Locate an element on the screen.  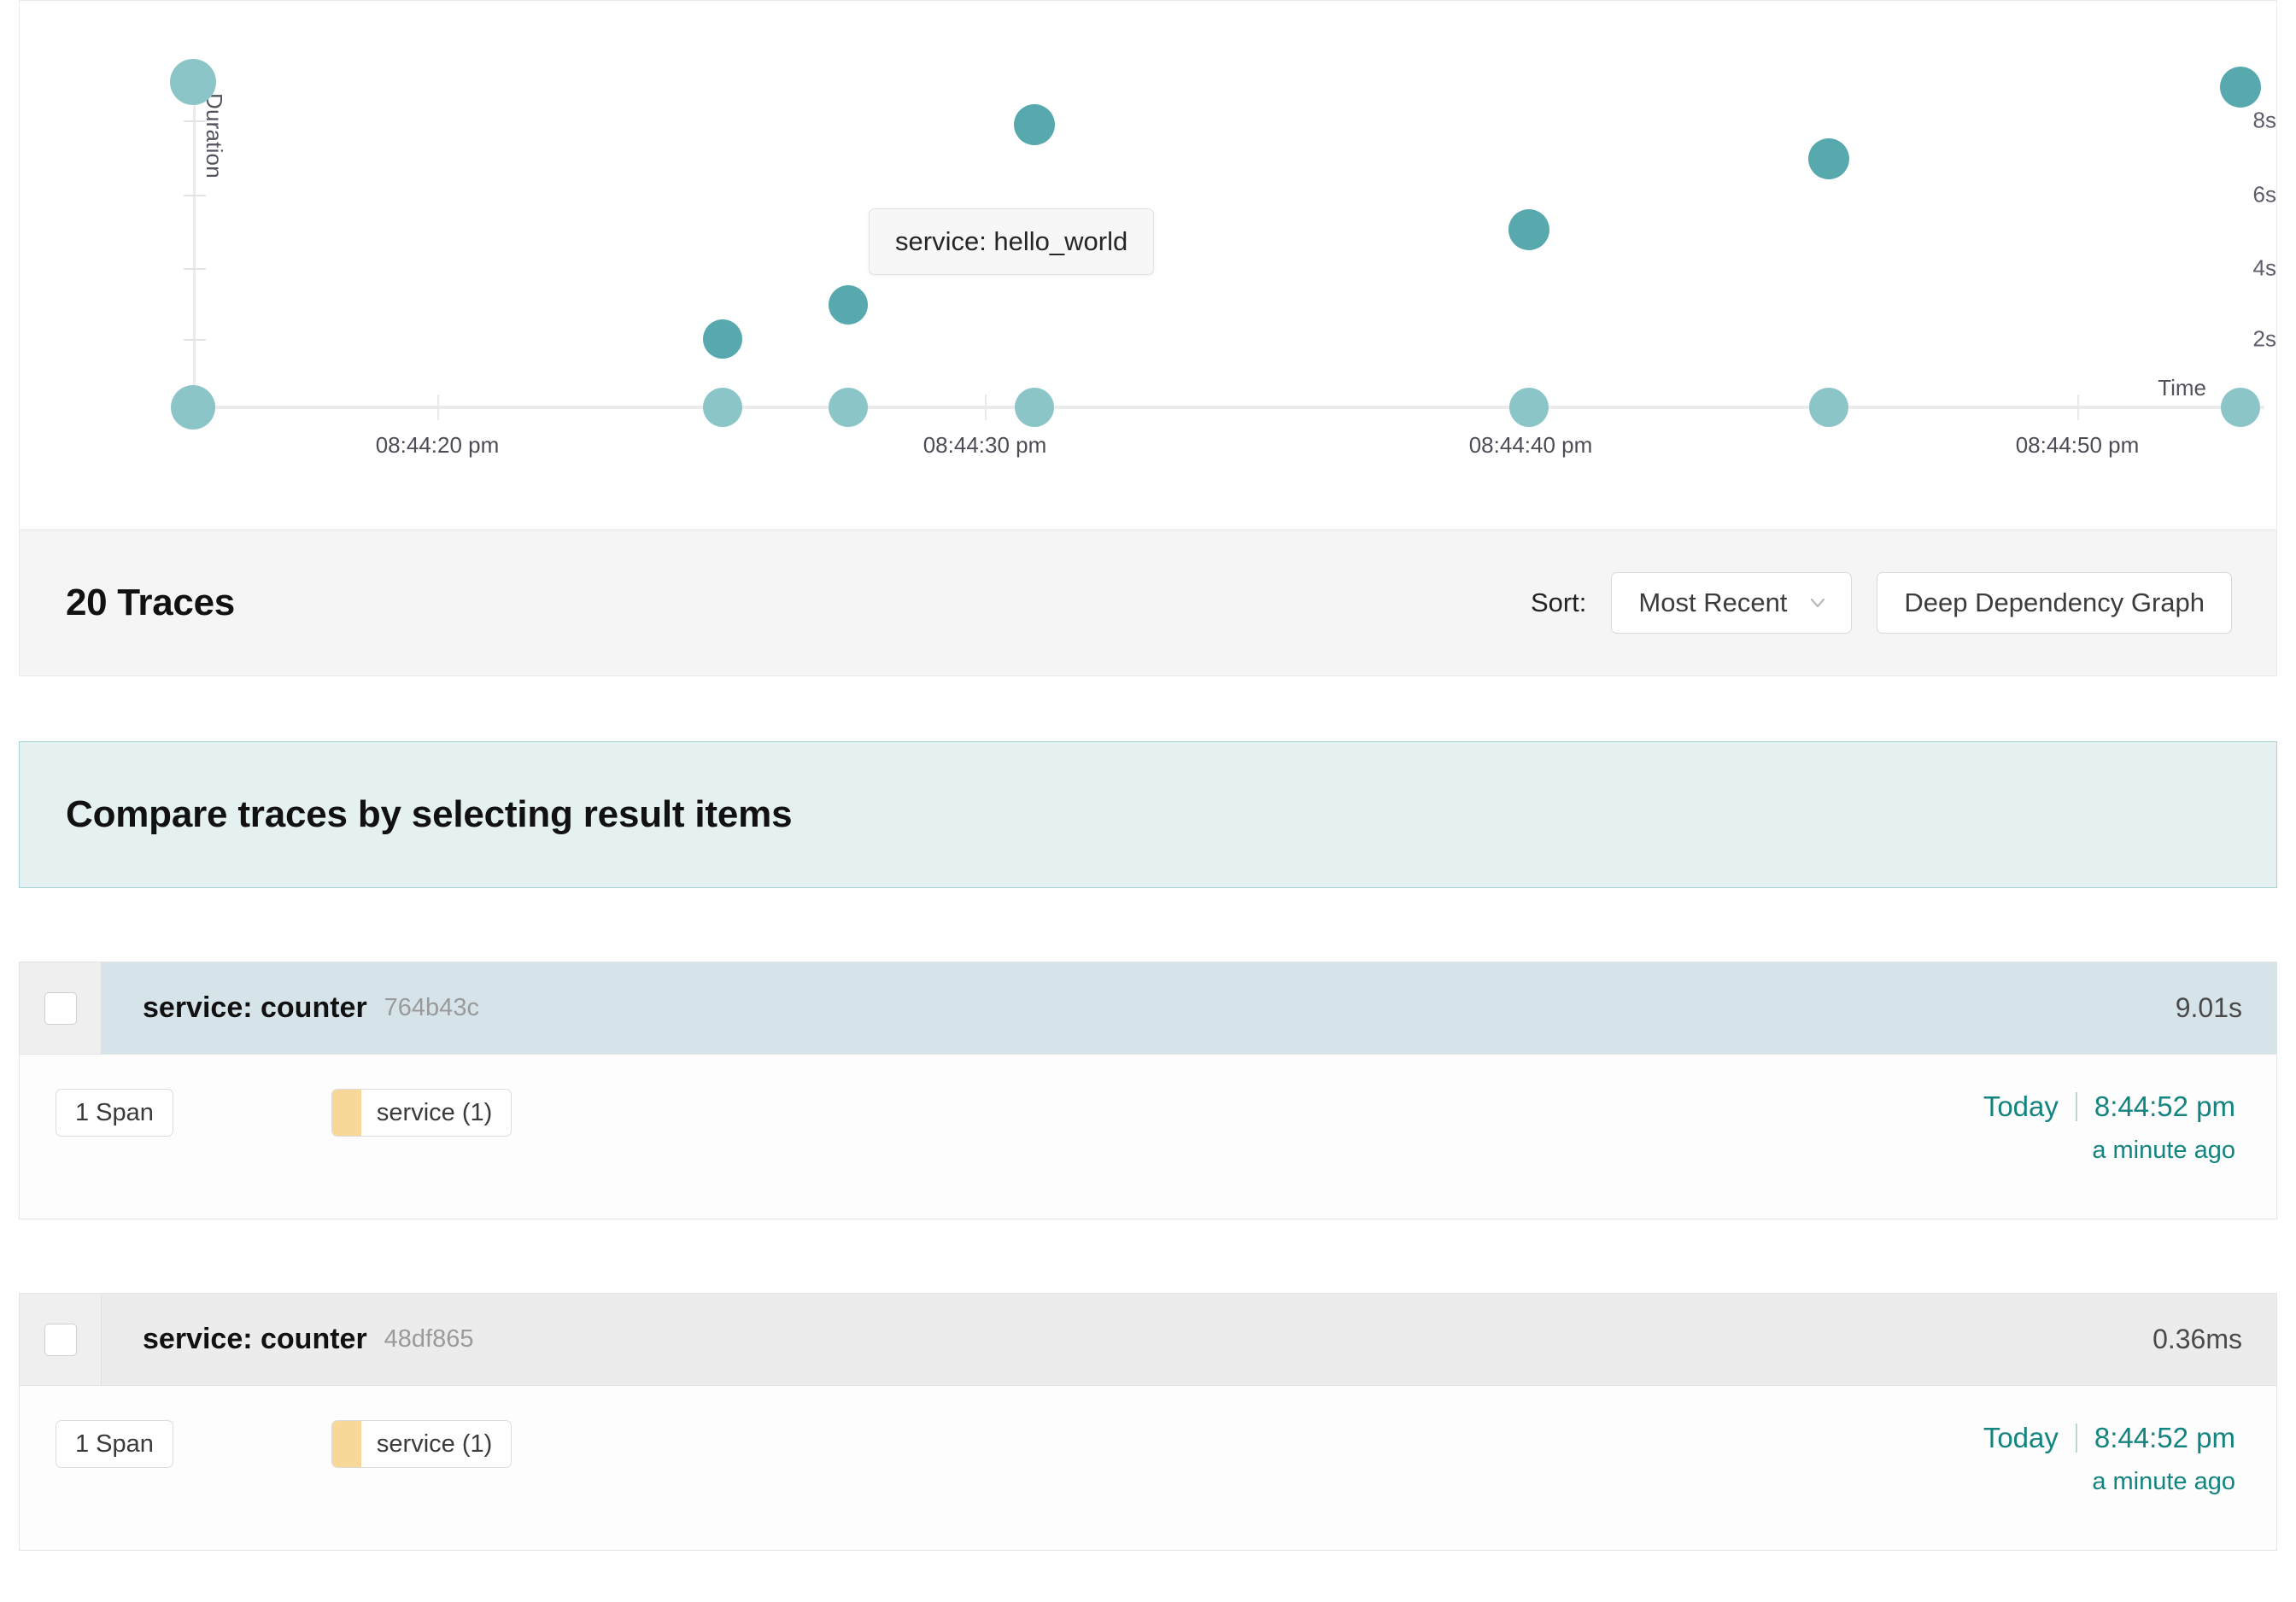
trace-result-header: service: counter 764b43c 9.01s is located at coordinates (1148, 1009).